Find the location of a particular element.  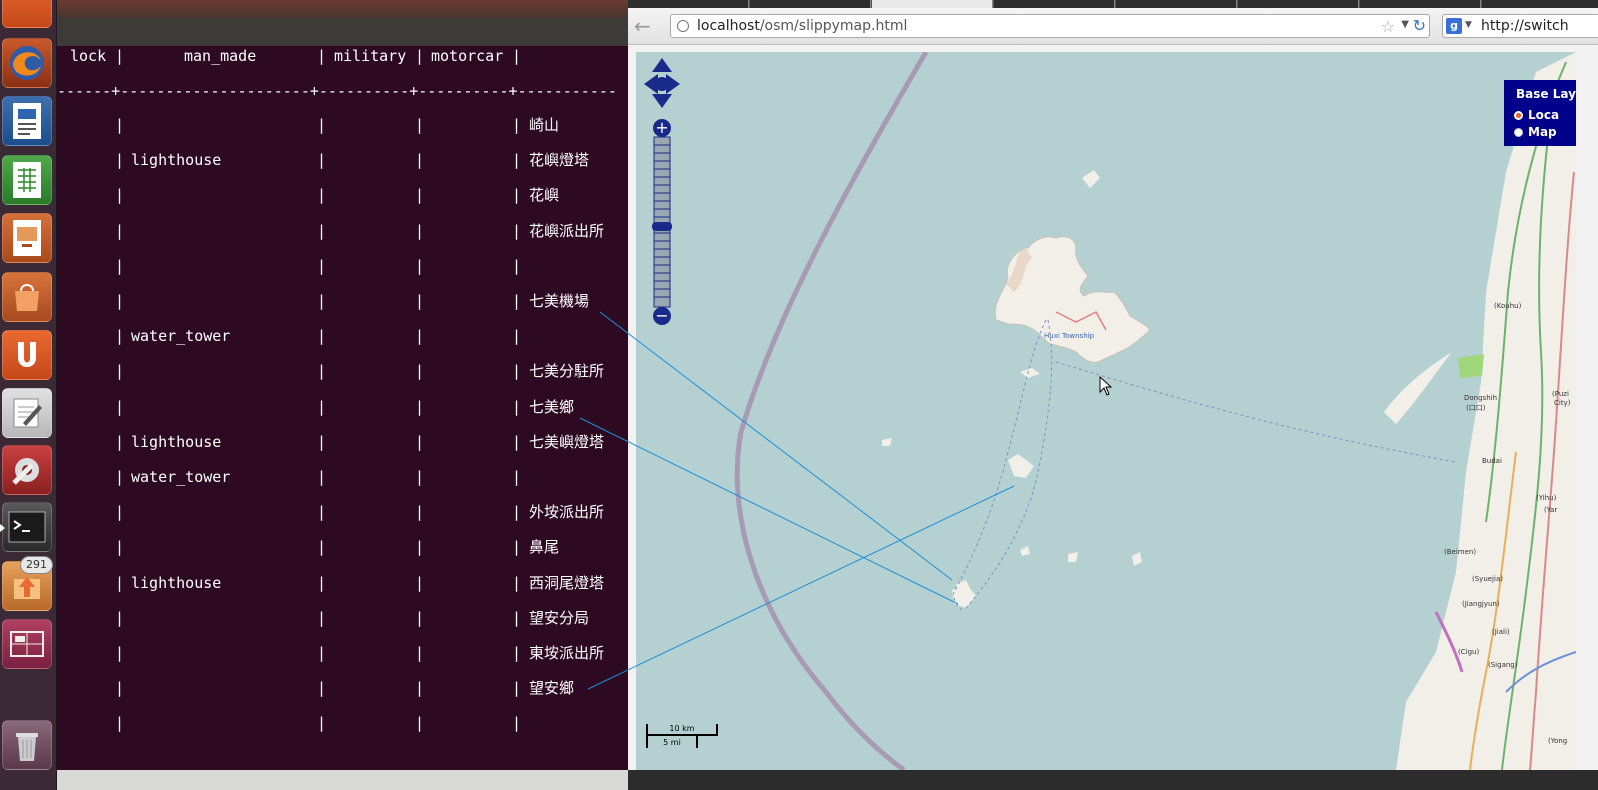

pan-control is located at coordinates (662, 83).